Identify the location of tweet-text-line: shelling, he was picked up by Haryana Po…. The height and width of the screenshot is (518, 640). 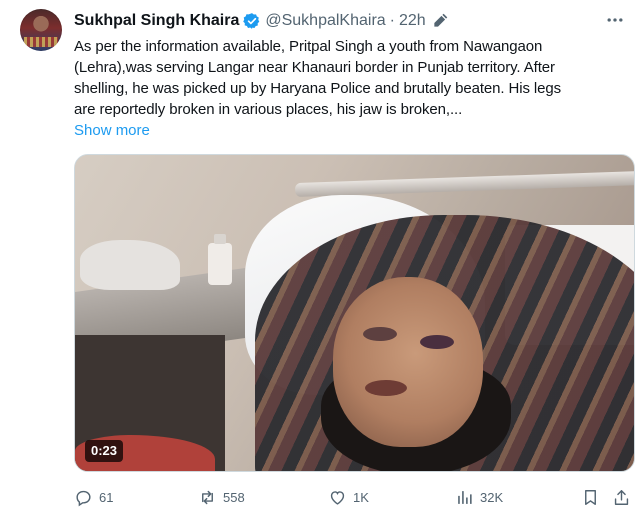
(318, 88).